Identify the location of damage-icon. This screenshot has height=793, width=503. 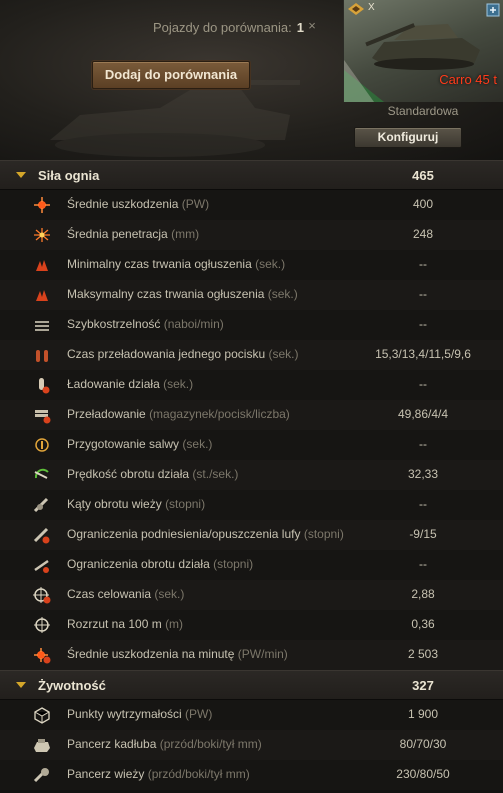
(42, 205).